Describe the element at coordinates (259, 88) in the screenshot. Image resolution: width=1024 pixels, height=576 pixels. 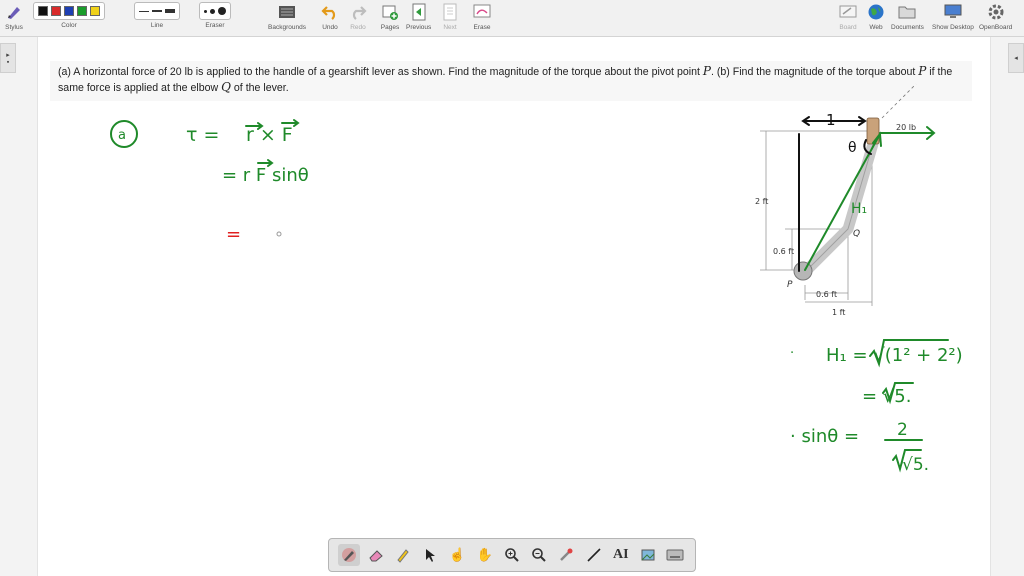
I see `question-part-b-end: of the lever.` at that location.